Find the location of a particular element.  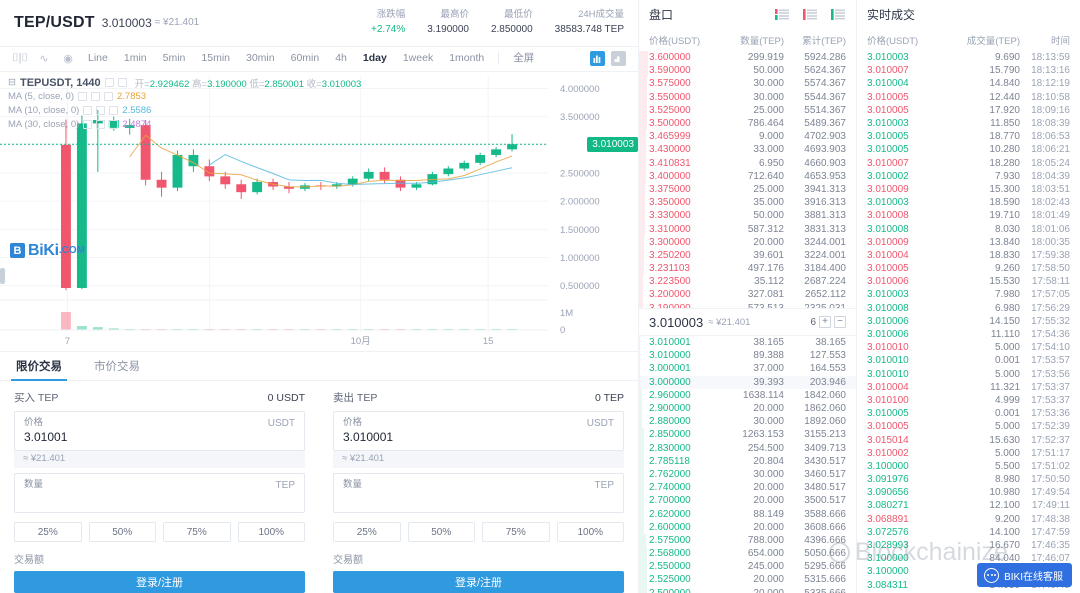

trade-row: 3.010002 5.000 17:51:17 is located at coordinates (968, 453).